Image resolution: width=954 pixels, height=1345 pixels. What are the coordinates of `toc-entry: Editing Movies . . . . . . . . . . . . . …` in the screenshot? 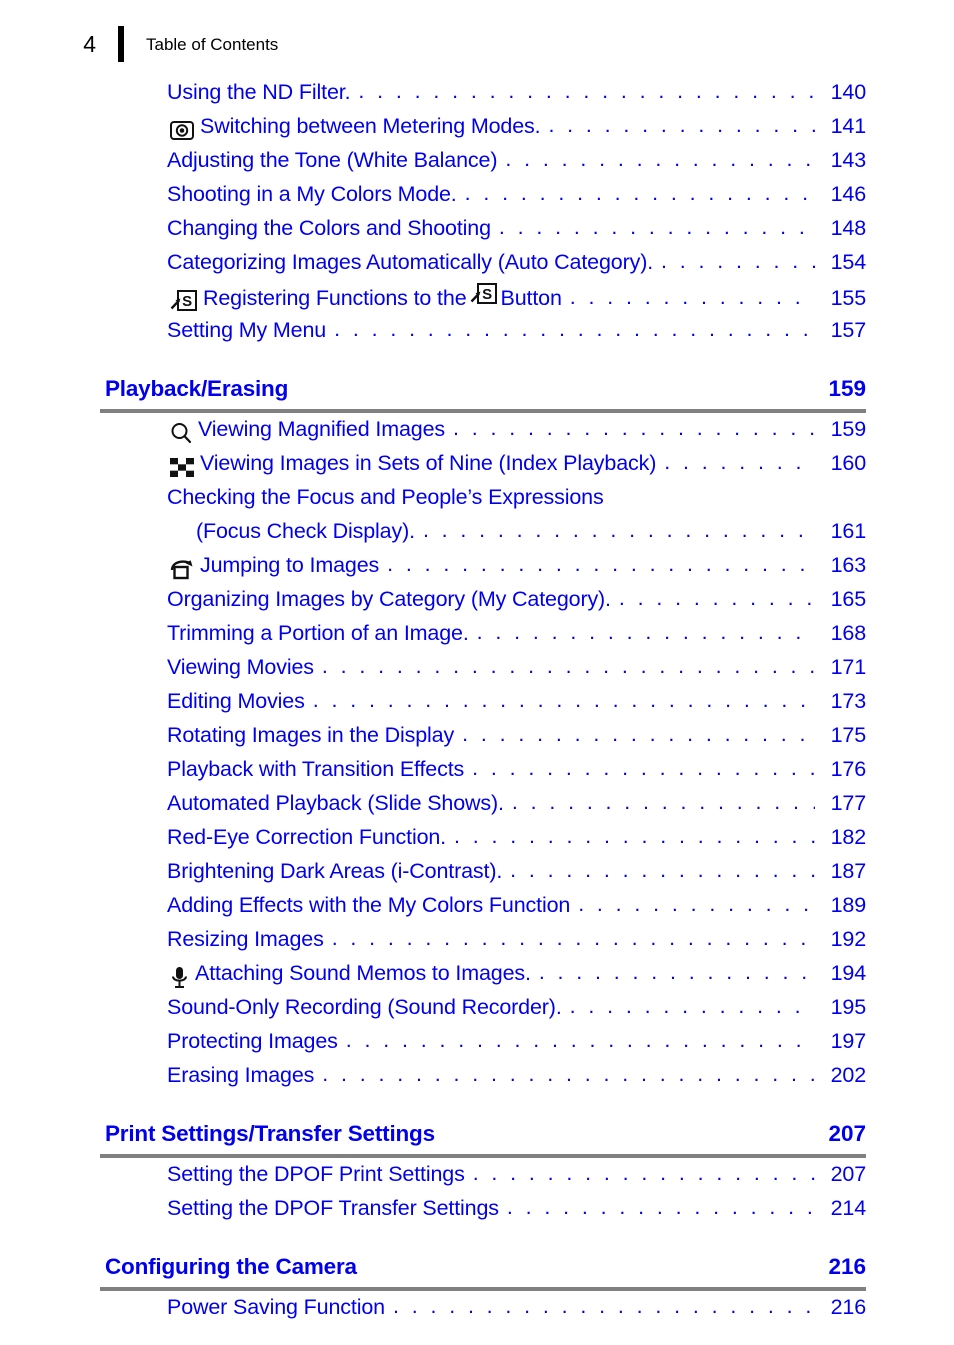 It's located at (477, 705).